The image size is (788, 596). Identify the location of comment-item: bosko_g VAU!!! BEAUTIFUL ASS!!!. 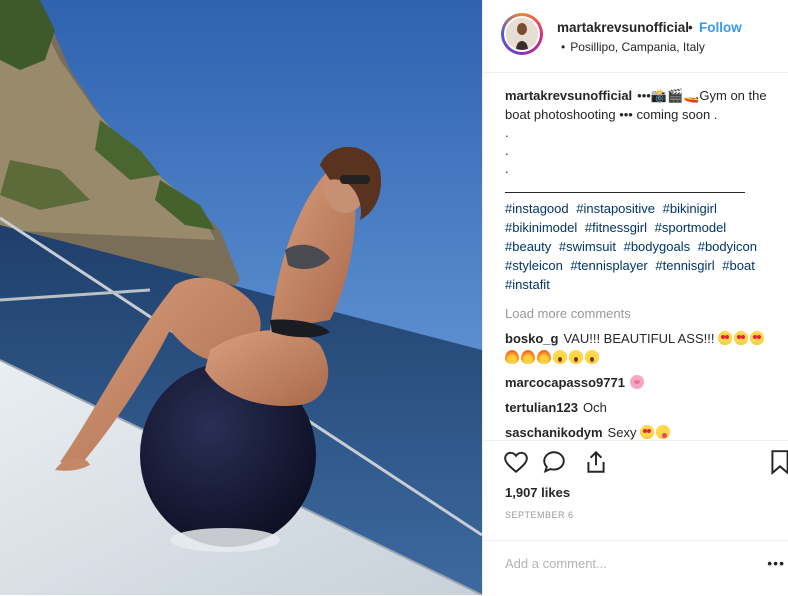
(639, 348).